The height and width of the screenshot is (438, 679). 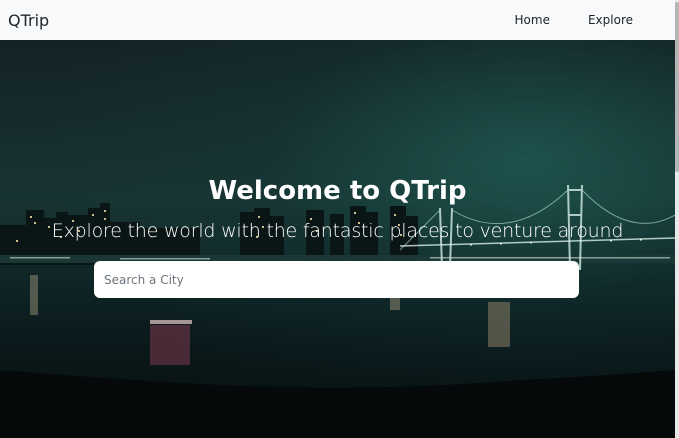 I want to click on brand-logo-link: QTrip, so click(x=28, y=20).